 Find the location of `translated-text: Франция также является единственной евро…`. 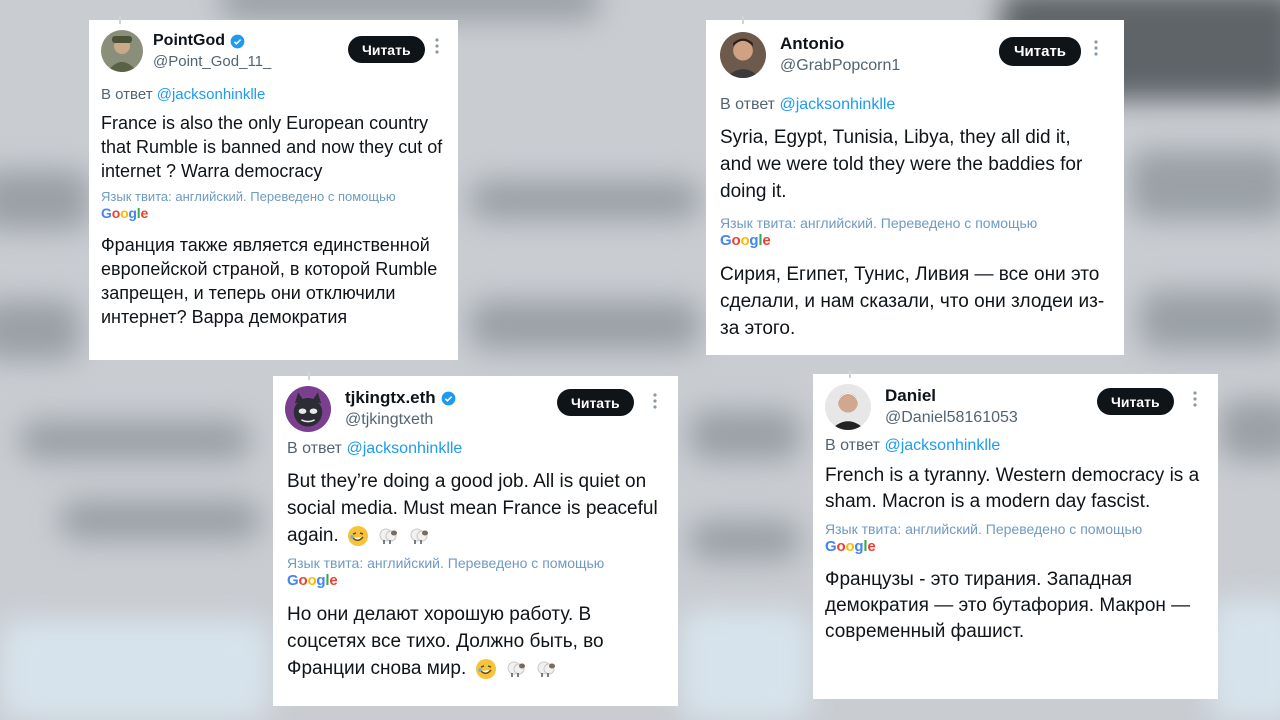

translated-text: Франция также является единственной евро… is located at coordinates (269, 281).